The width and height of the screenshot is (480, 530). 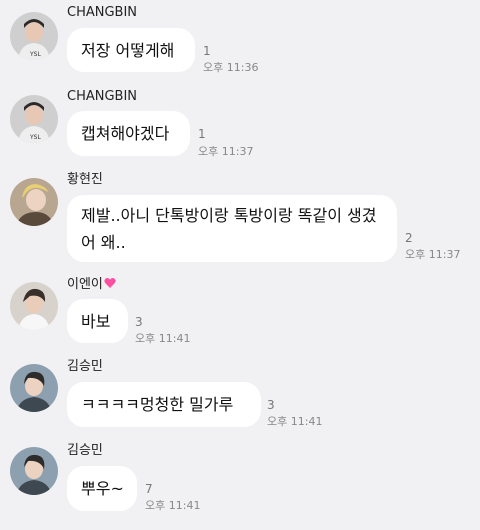 I want to click on sender-name-text: 이엔이, so click(x=85, y=284).